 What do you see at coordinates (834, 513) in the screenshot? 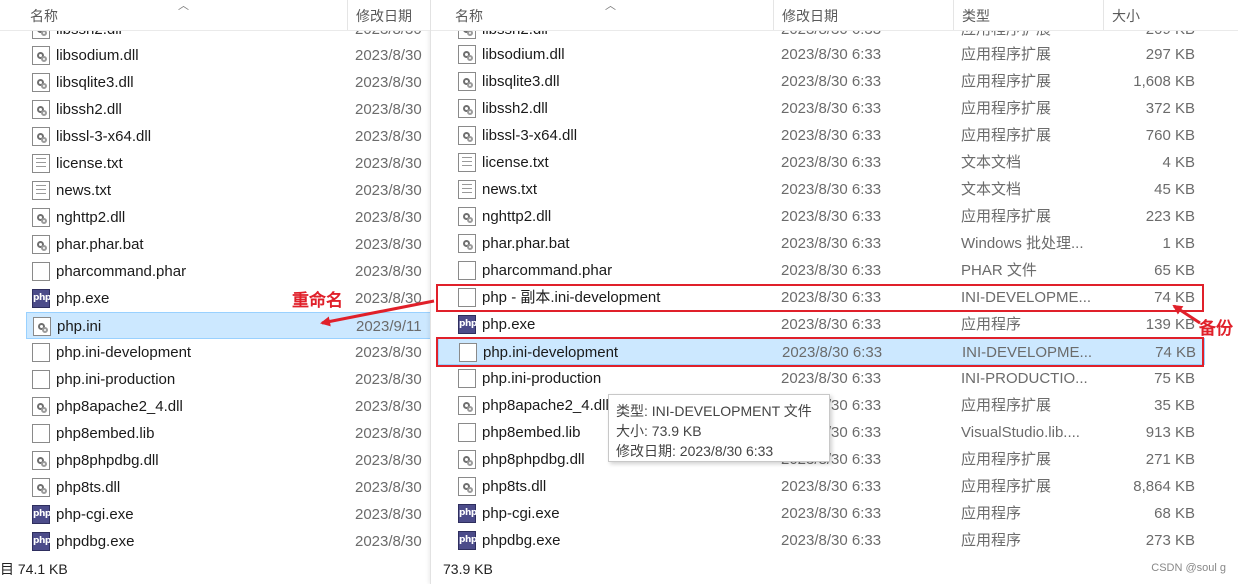
I see `file-row: php php-cgi.exe 2023/8/30 6:33 应用程序 68 KB` at bounding box center [834, 513].